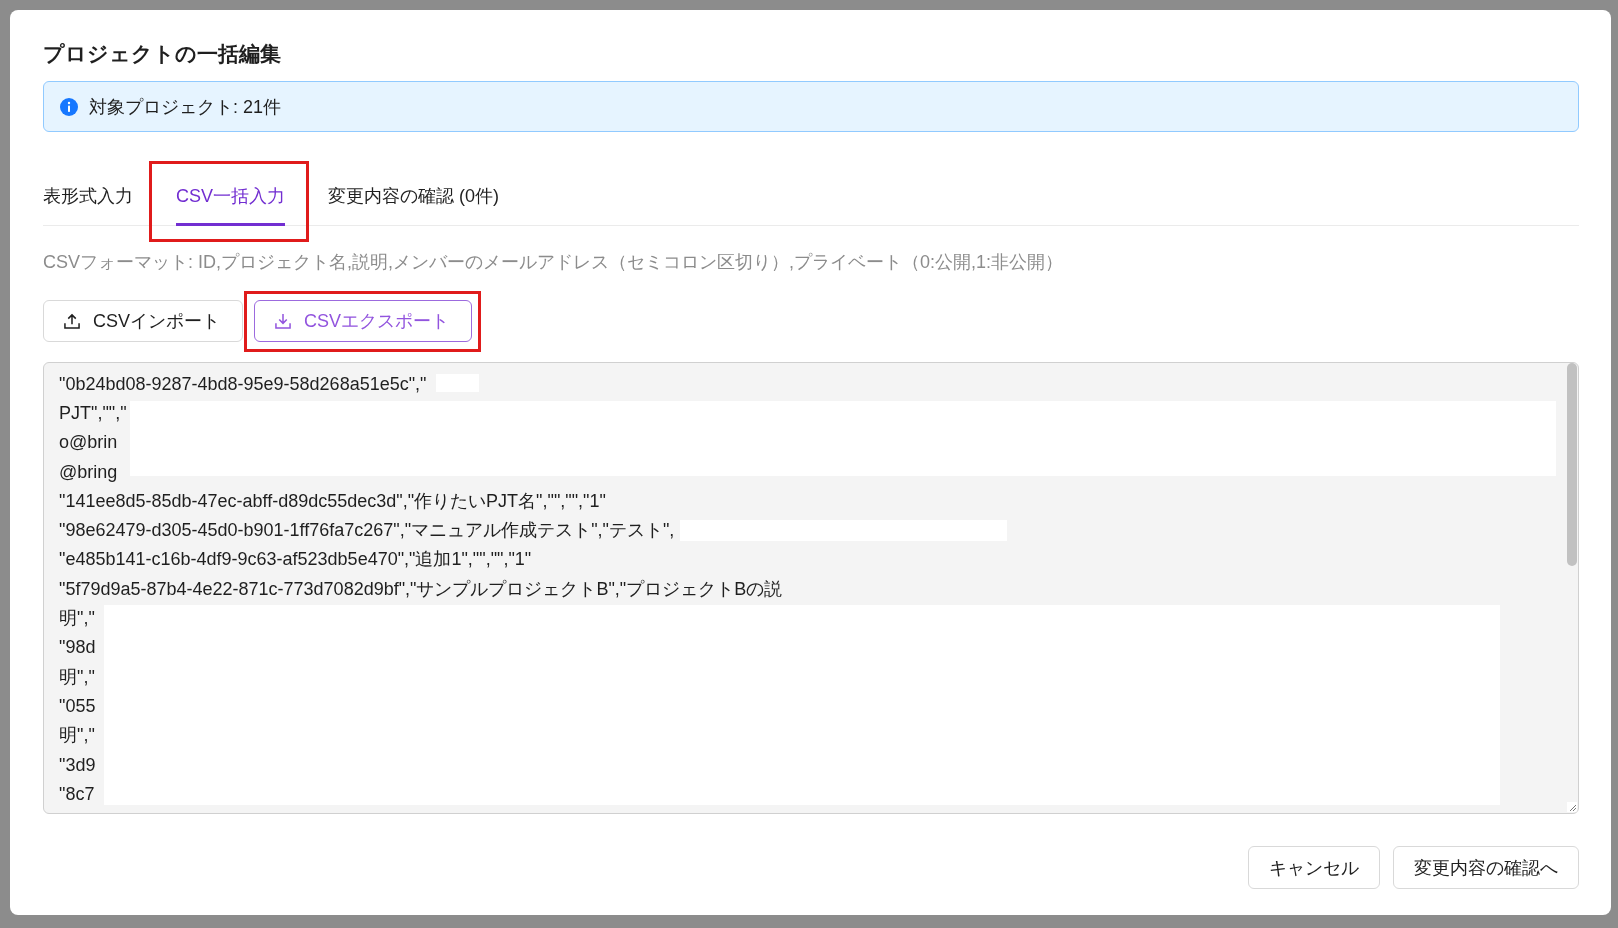 This screenshot has height=928, width=1618. I want to click on tab: 変更内容の確認 (0件), so click(413, 196).